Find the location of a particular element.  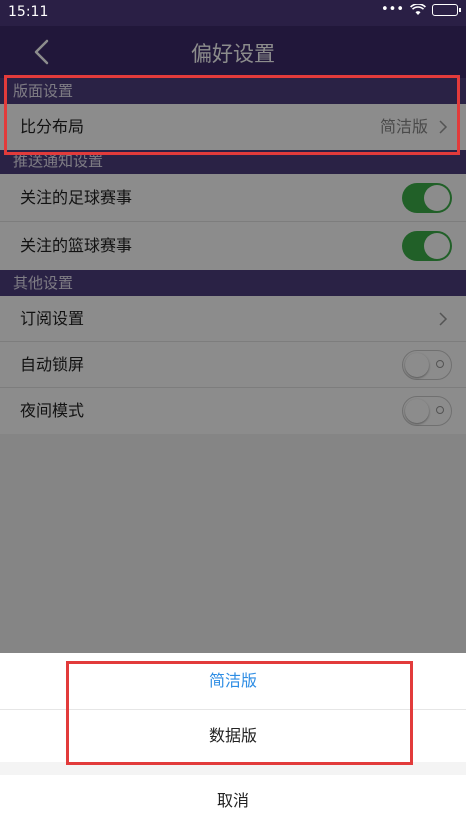

option-data: 数据版 is located at coordinates (233, 736).